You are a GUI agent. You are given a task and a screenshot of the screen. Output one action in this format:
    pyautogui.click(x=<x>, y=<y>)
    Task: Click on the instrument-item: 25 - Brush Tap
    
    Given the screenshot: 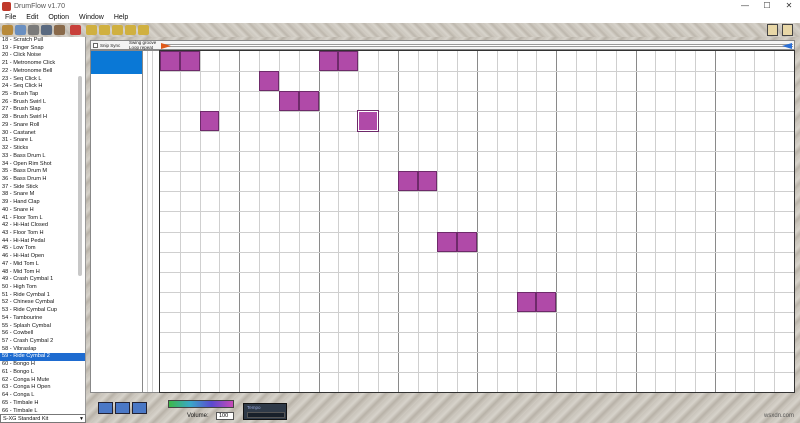 What is the action you would take?
    pyautogui.click(x=42, y=95)
    